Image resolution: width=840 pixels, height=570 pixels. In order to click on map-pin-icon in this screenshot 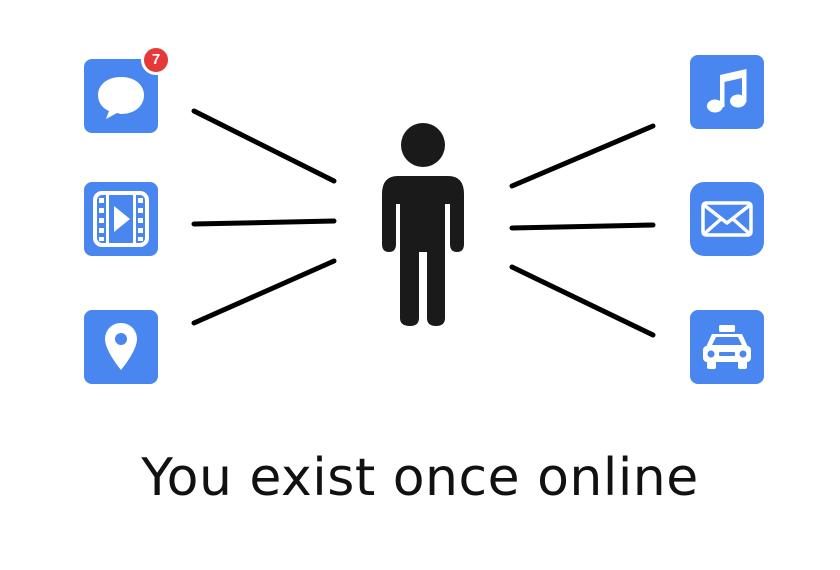, I will do `click(121, 346)`.